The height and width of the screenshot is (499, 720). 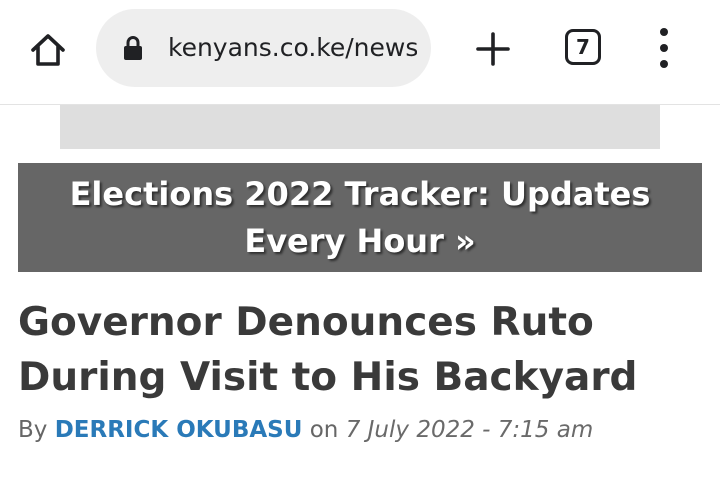 I want to click on address-bar: kenyans.co.ke/news/, so click(x=263, y=48).